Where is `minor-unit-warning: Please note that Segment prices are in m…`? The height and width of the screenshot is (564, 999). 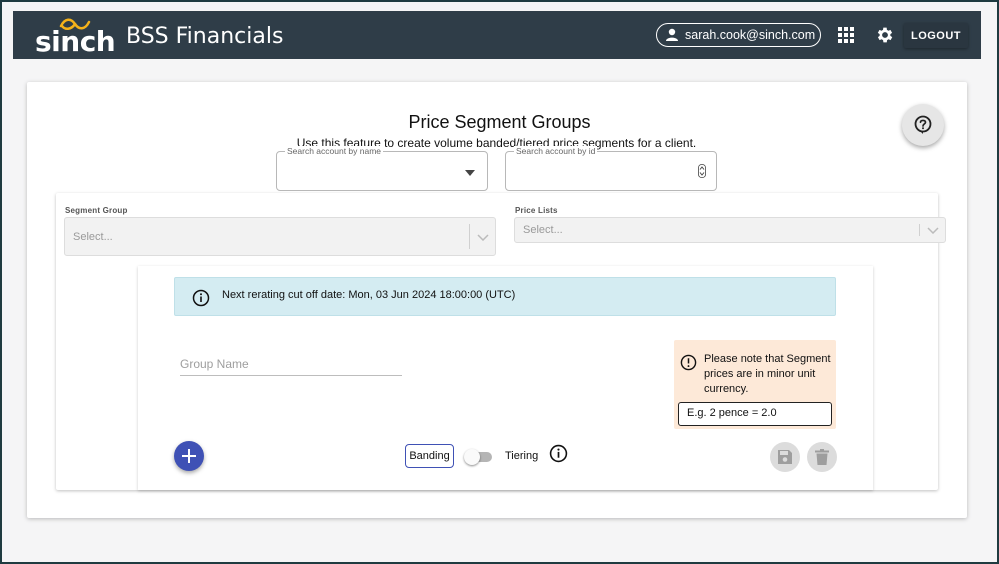 minor-unit-warning: Please note that Segment prices are in m… is located at coordinates (755, 384).